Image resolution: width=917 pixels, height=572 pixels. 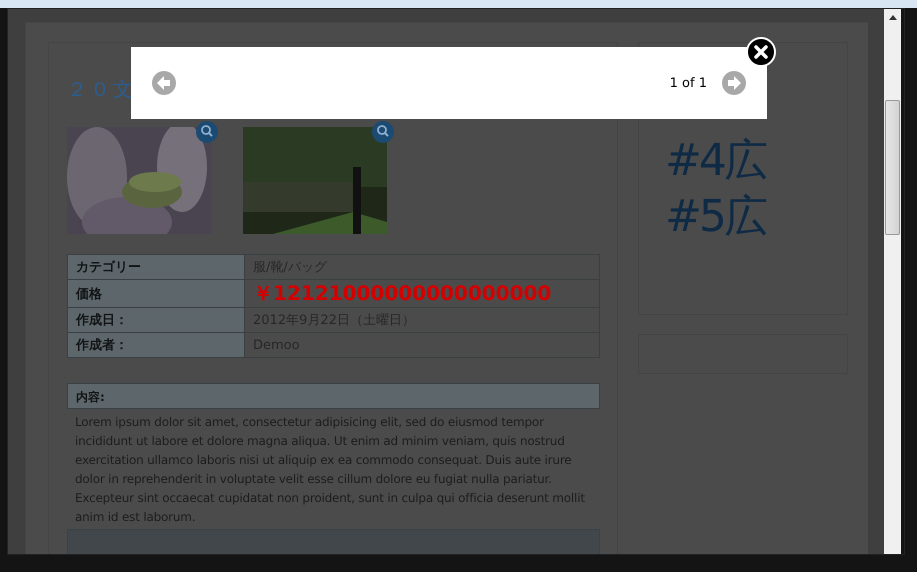 What do you see at coordinates (892, 167) in the screenshot?
I see `scrollbar-thumb` at bounding box center [892, 167].